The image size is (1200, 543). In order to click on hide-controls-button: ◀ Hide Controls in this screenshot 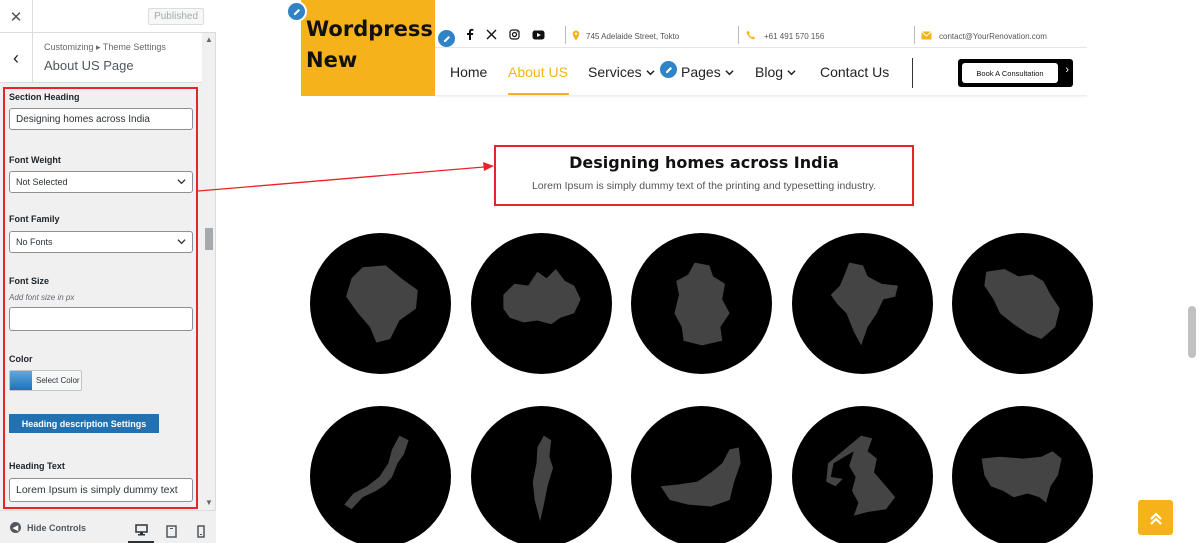, I will do `click(48, 527)`.